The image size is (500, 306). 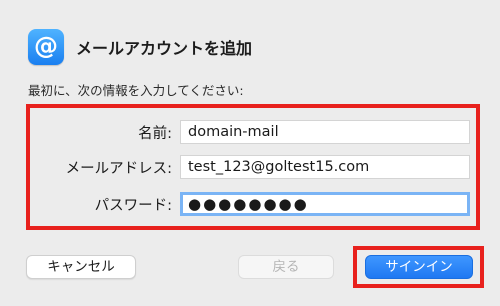 What do you see at coordinates (164, 48) in the screenshot?
I see `dialog-title: メールアカウントを追加` at bounding box center [164, 48].